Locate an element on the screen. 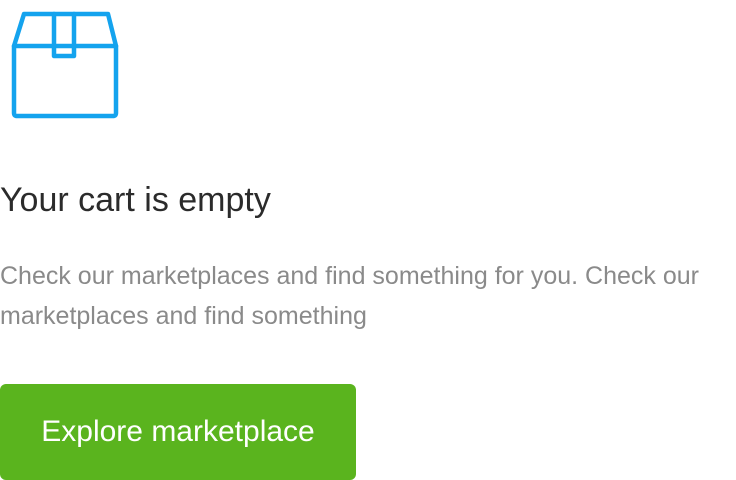  box-icon is located at coordinates (64, 64).